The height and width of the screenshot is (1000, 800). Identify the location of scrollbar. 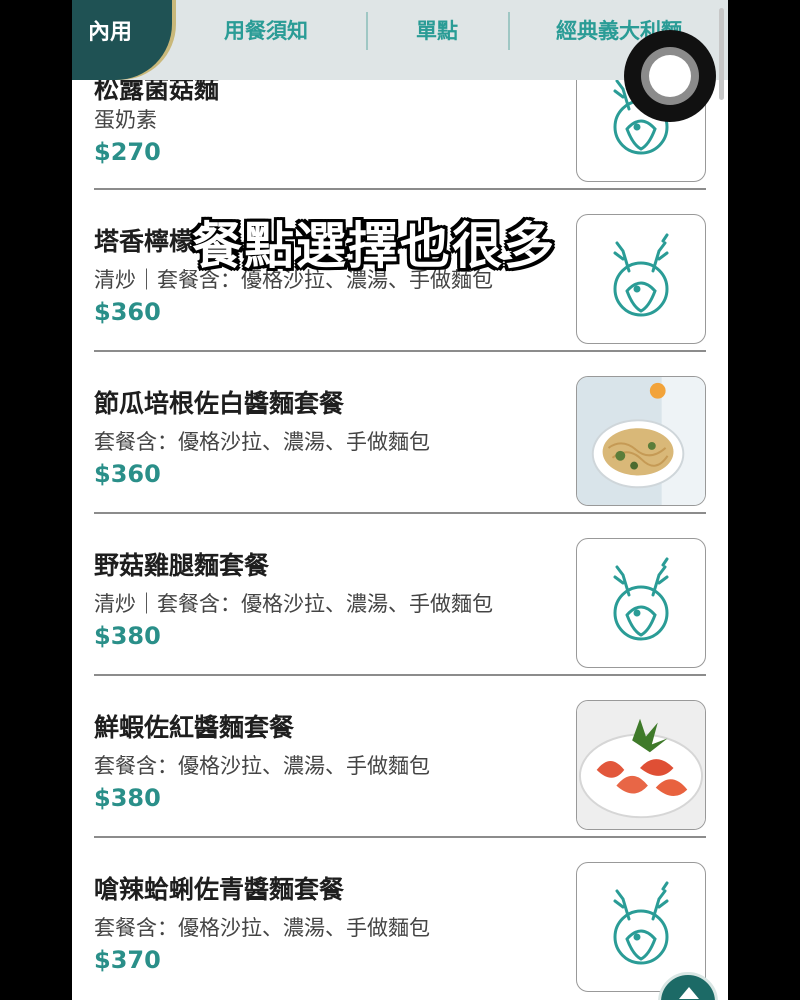
(721, 54).